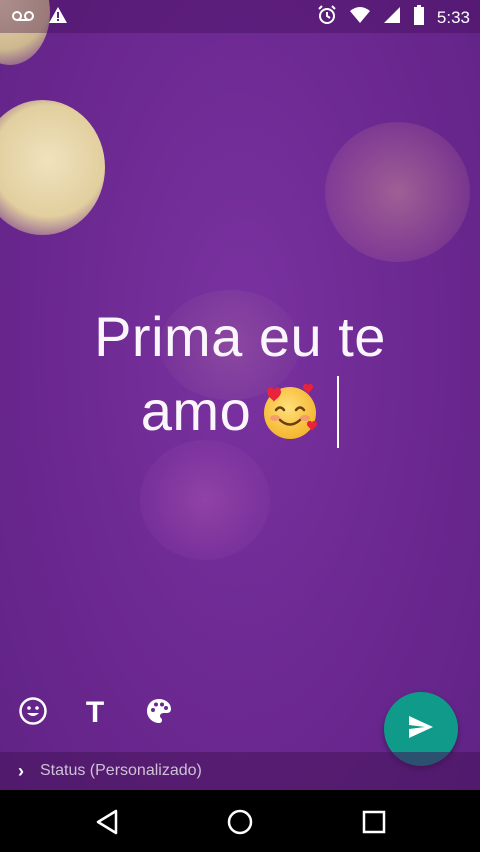 The width and height of the screenshot is (480, 852). I want to click on text-style-button: T, so click(95, 713).